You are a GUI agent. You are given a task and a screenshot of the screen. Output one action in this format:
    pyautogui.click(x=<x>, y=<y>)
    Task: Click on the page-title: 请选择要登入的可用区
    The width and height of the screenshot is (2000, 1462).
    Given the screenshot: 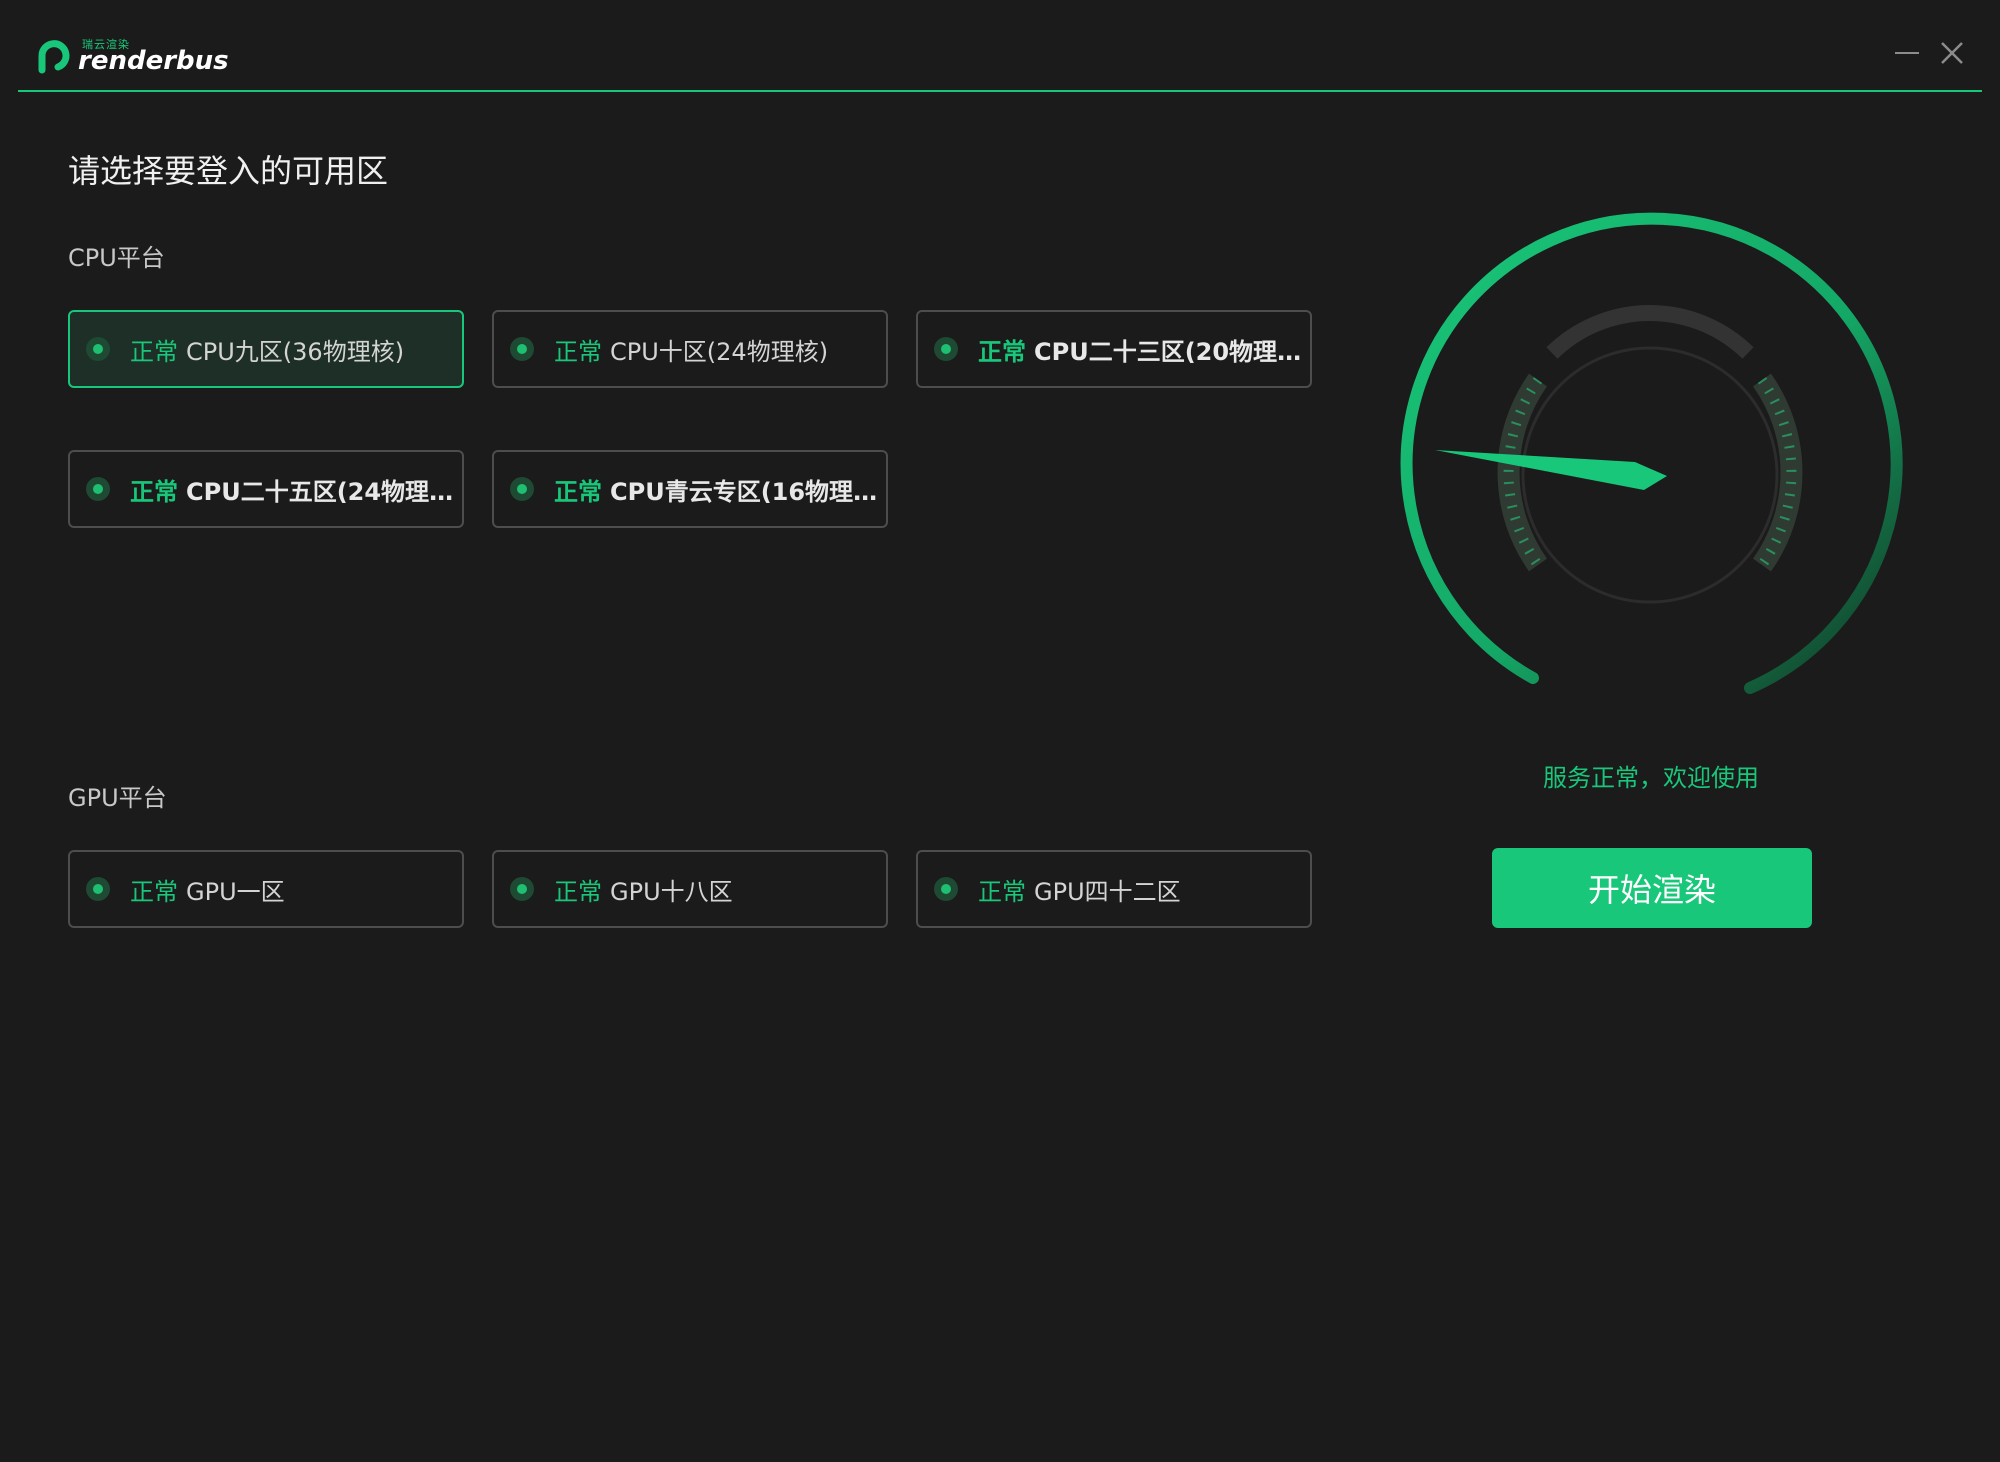 What is the action you would take?
    pyautogui.click(x=228, y=171)
    